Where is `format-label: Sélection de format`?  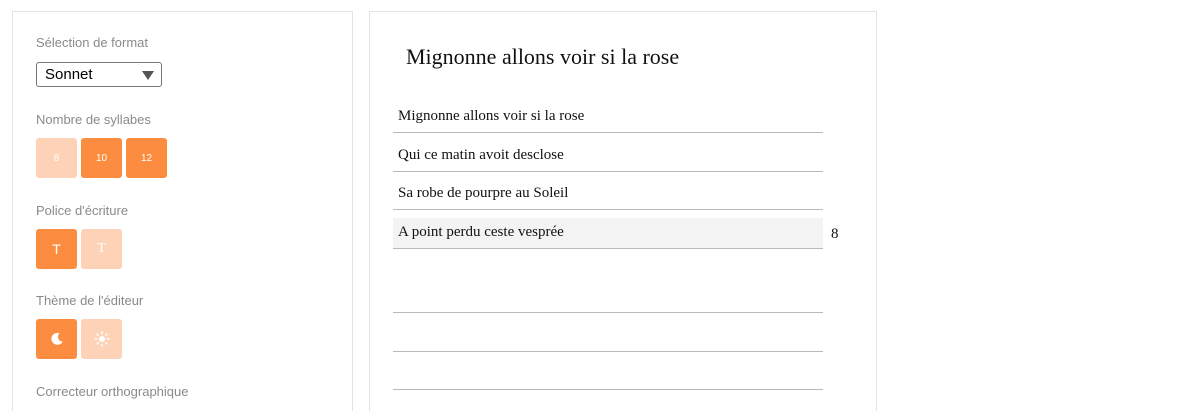
format-label: Sélection de format is located at coordinates (92, 42).